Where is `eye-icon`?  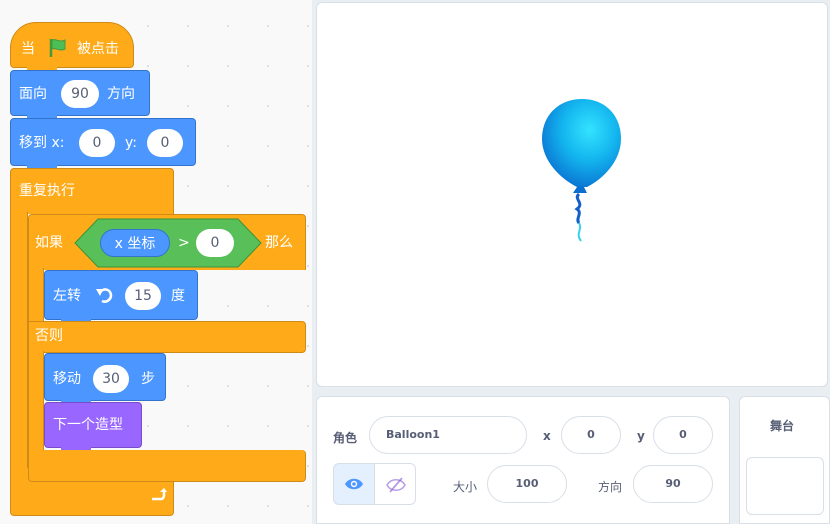
eye-icon is located at coordinates (354, 484).